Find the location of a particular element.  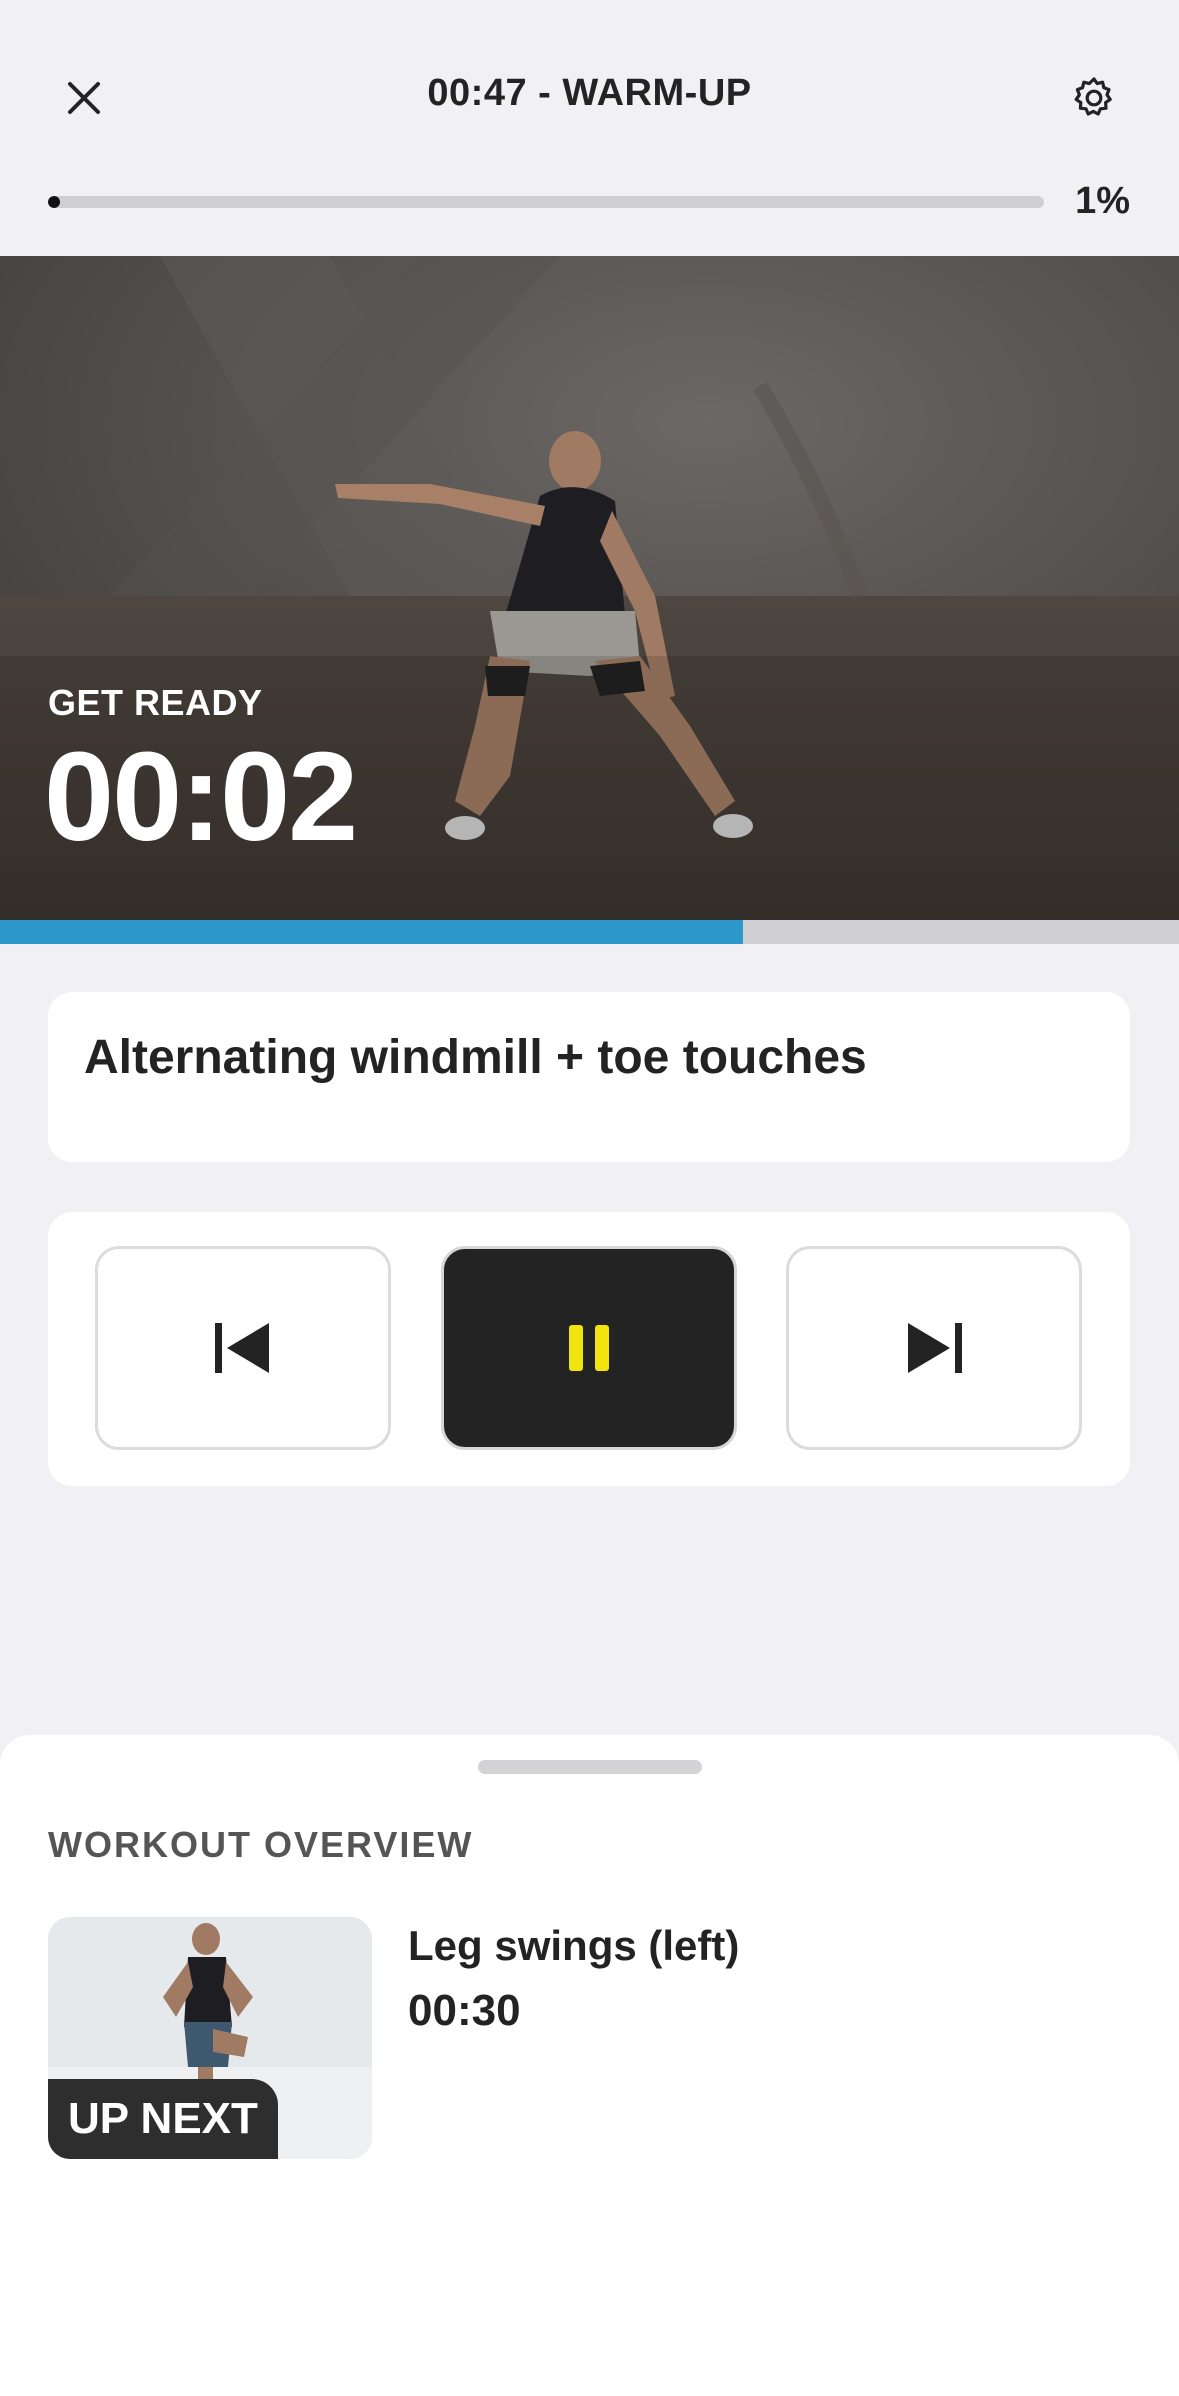

up-next-badge: UP NEXT is located at coordinates (163, 2119).